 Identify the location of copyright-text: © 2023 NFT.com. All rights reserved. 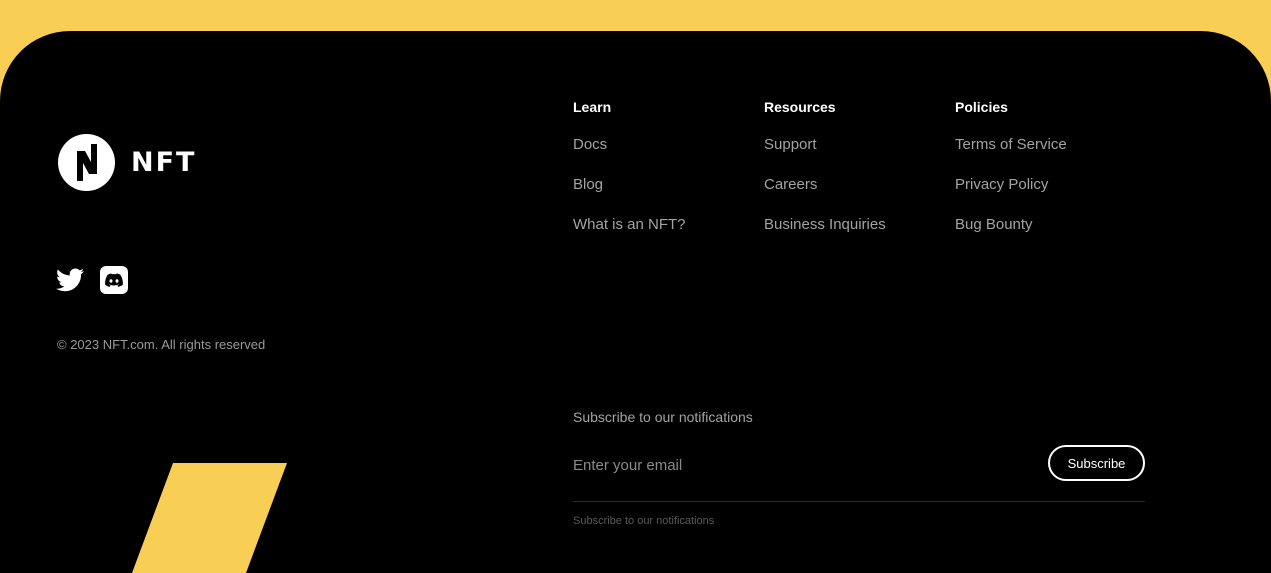
(161, 344).